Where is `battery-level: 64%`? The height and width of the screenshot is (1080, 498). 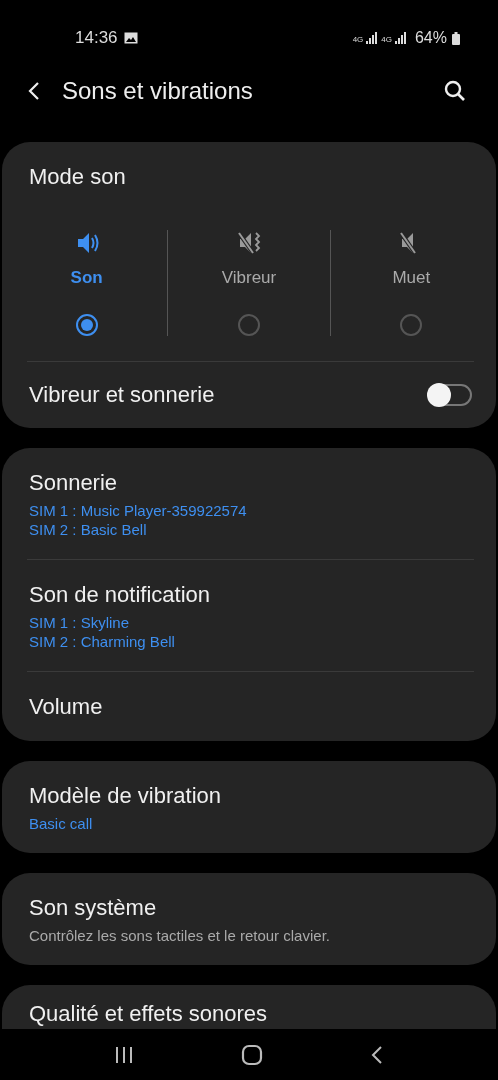
battery-level: 64% is located at coordinates (430, 38).